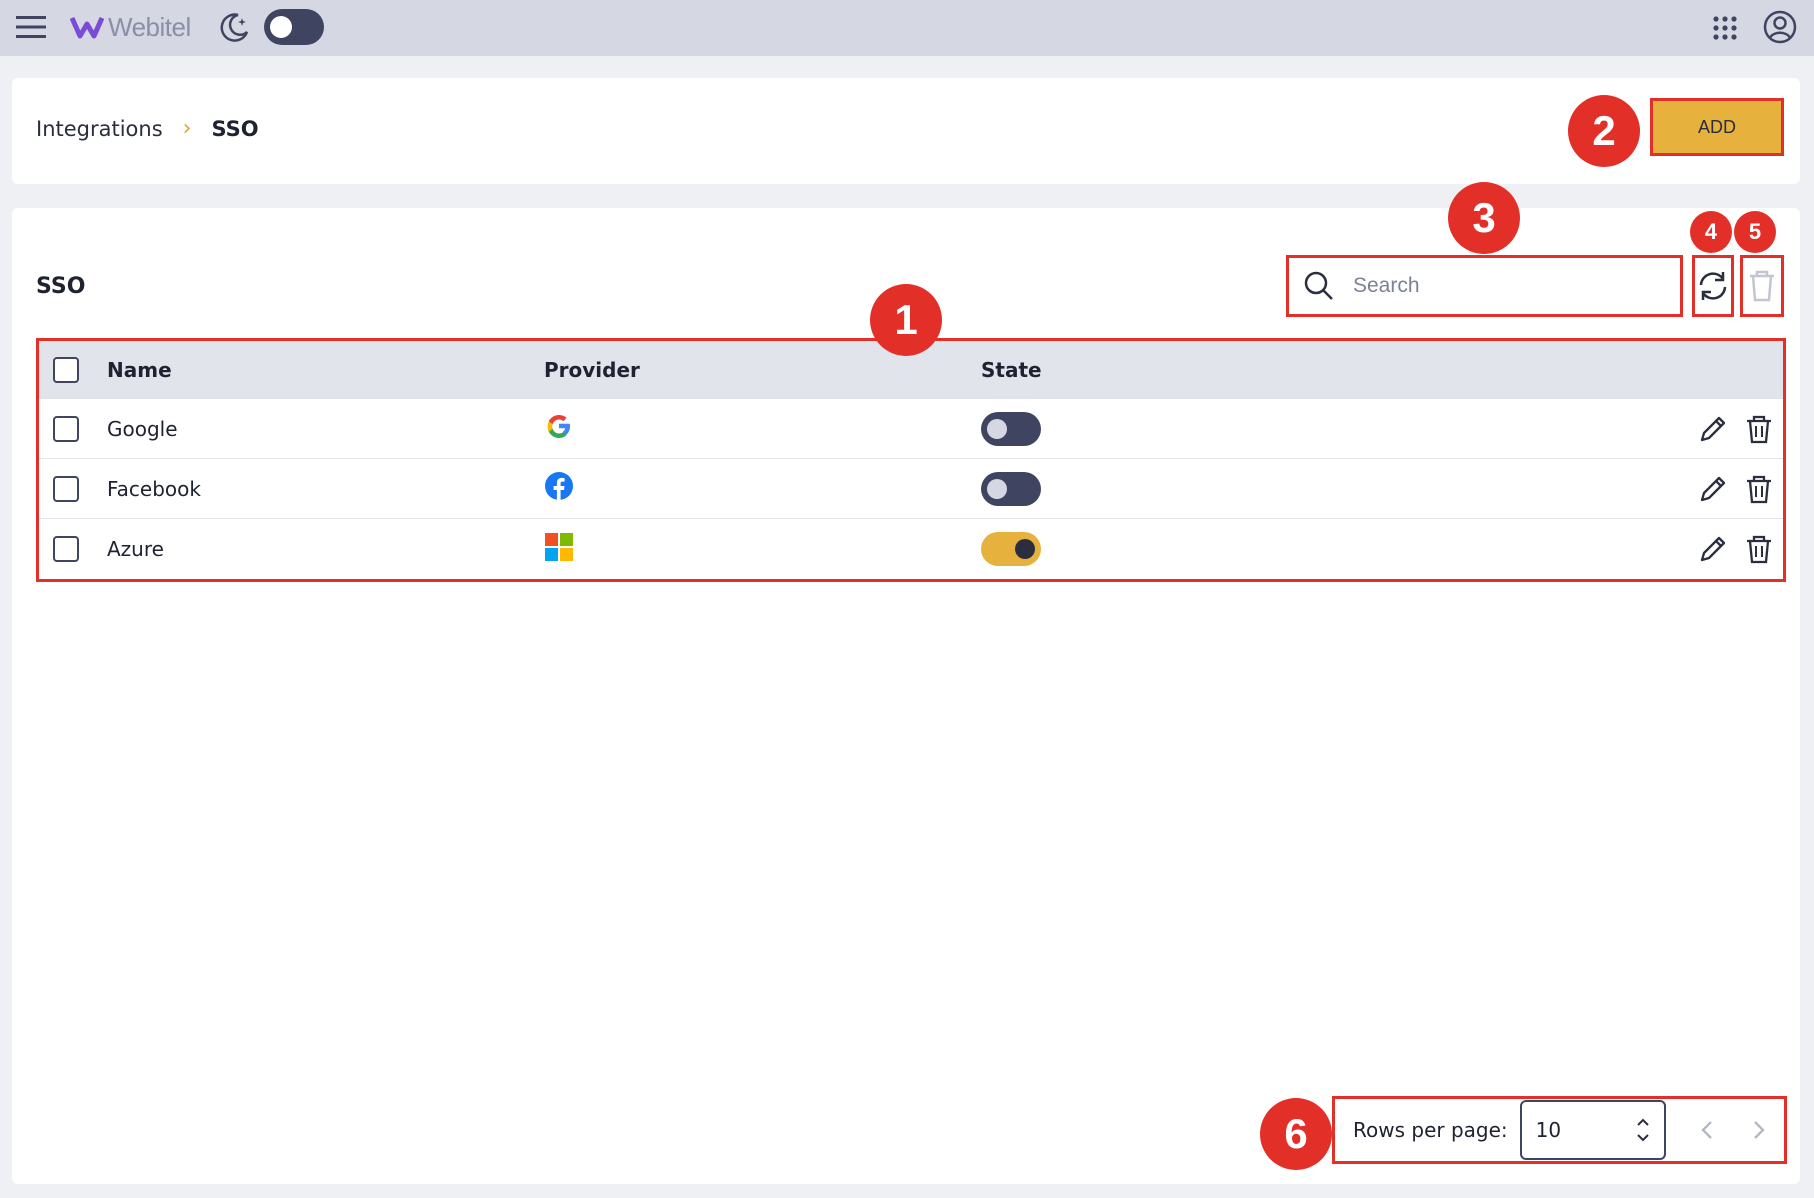  Describe the element at coordinates (1708, 1130) in the screenshot. I see `previous-page-icon` at that location.